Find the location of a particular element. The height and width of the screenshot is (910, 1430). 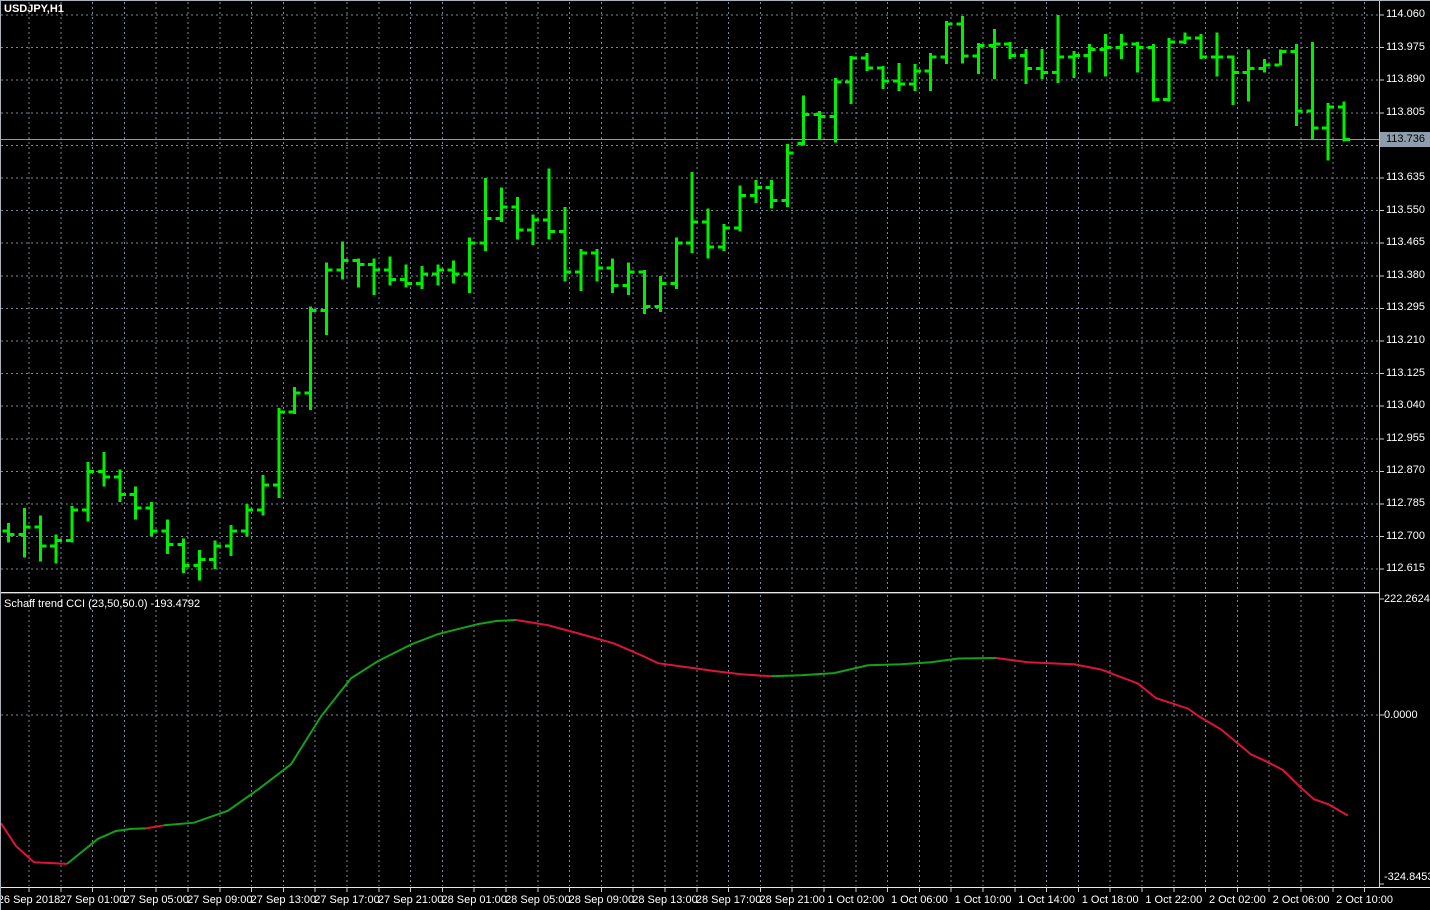

price-axis-label: 112.615 is located at coordinates (1405, 568).